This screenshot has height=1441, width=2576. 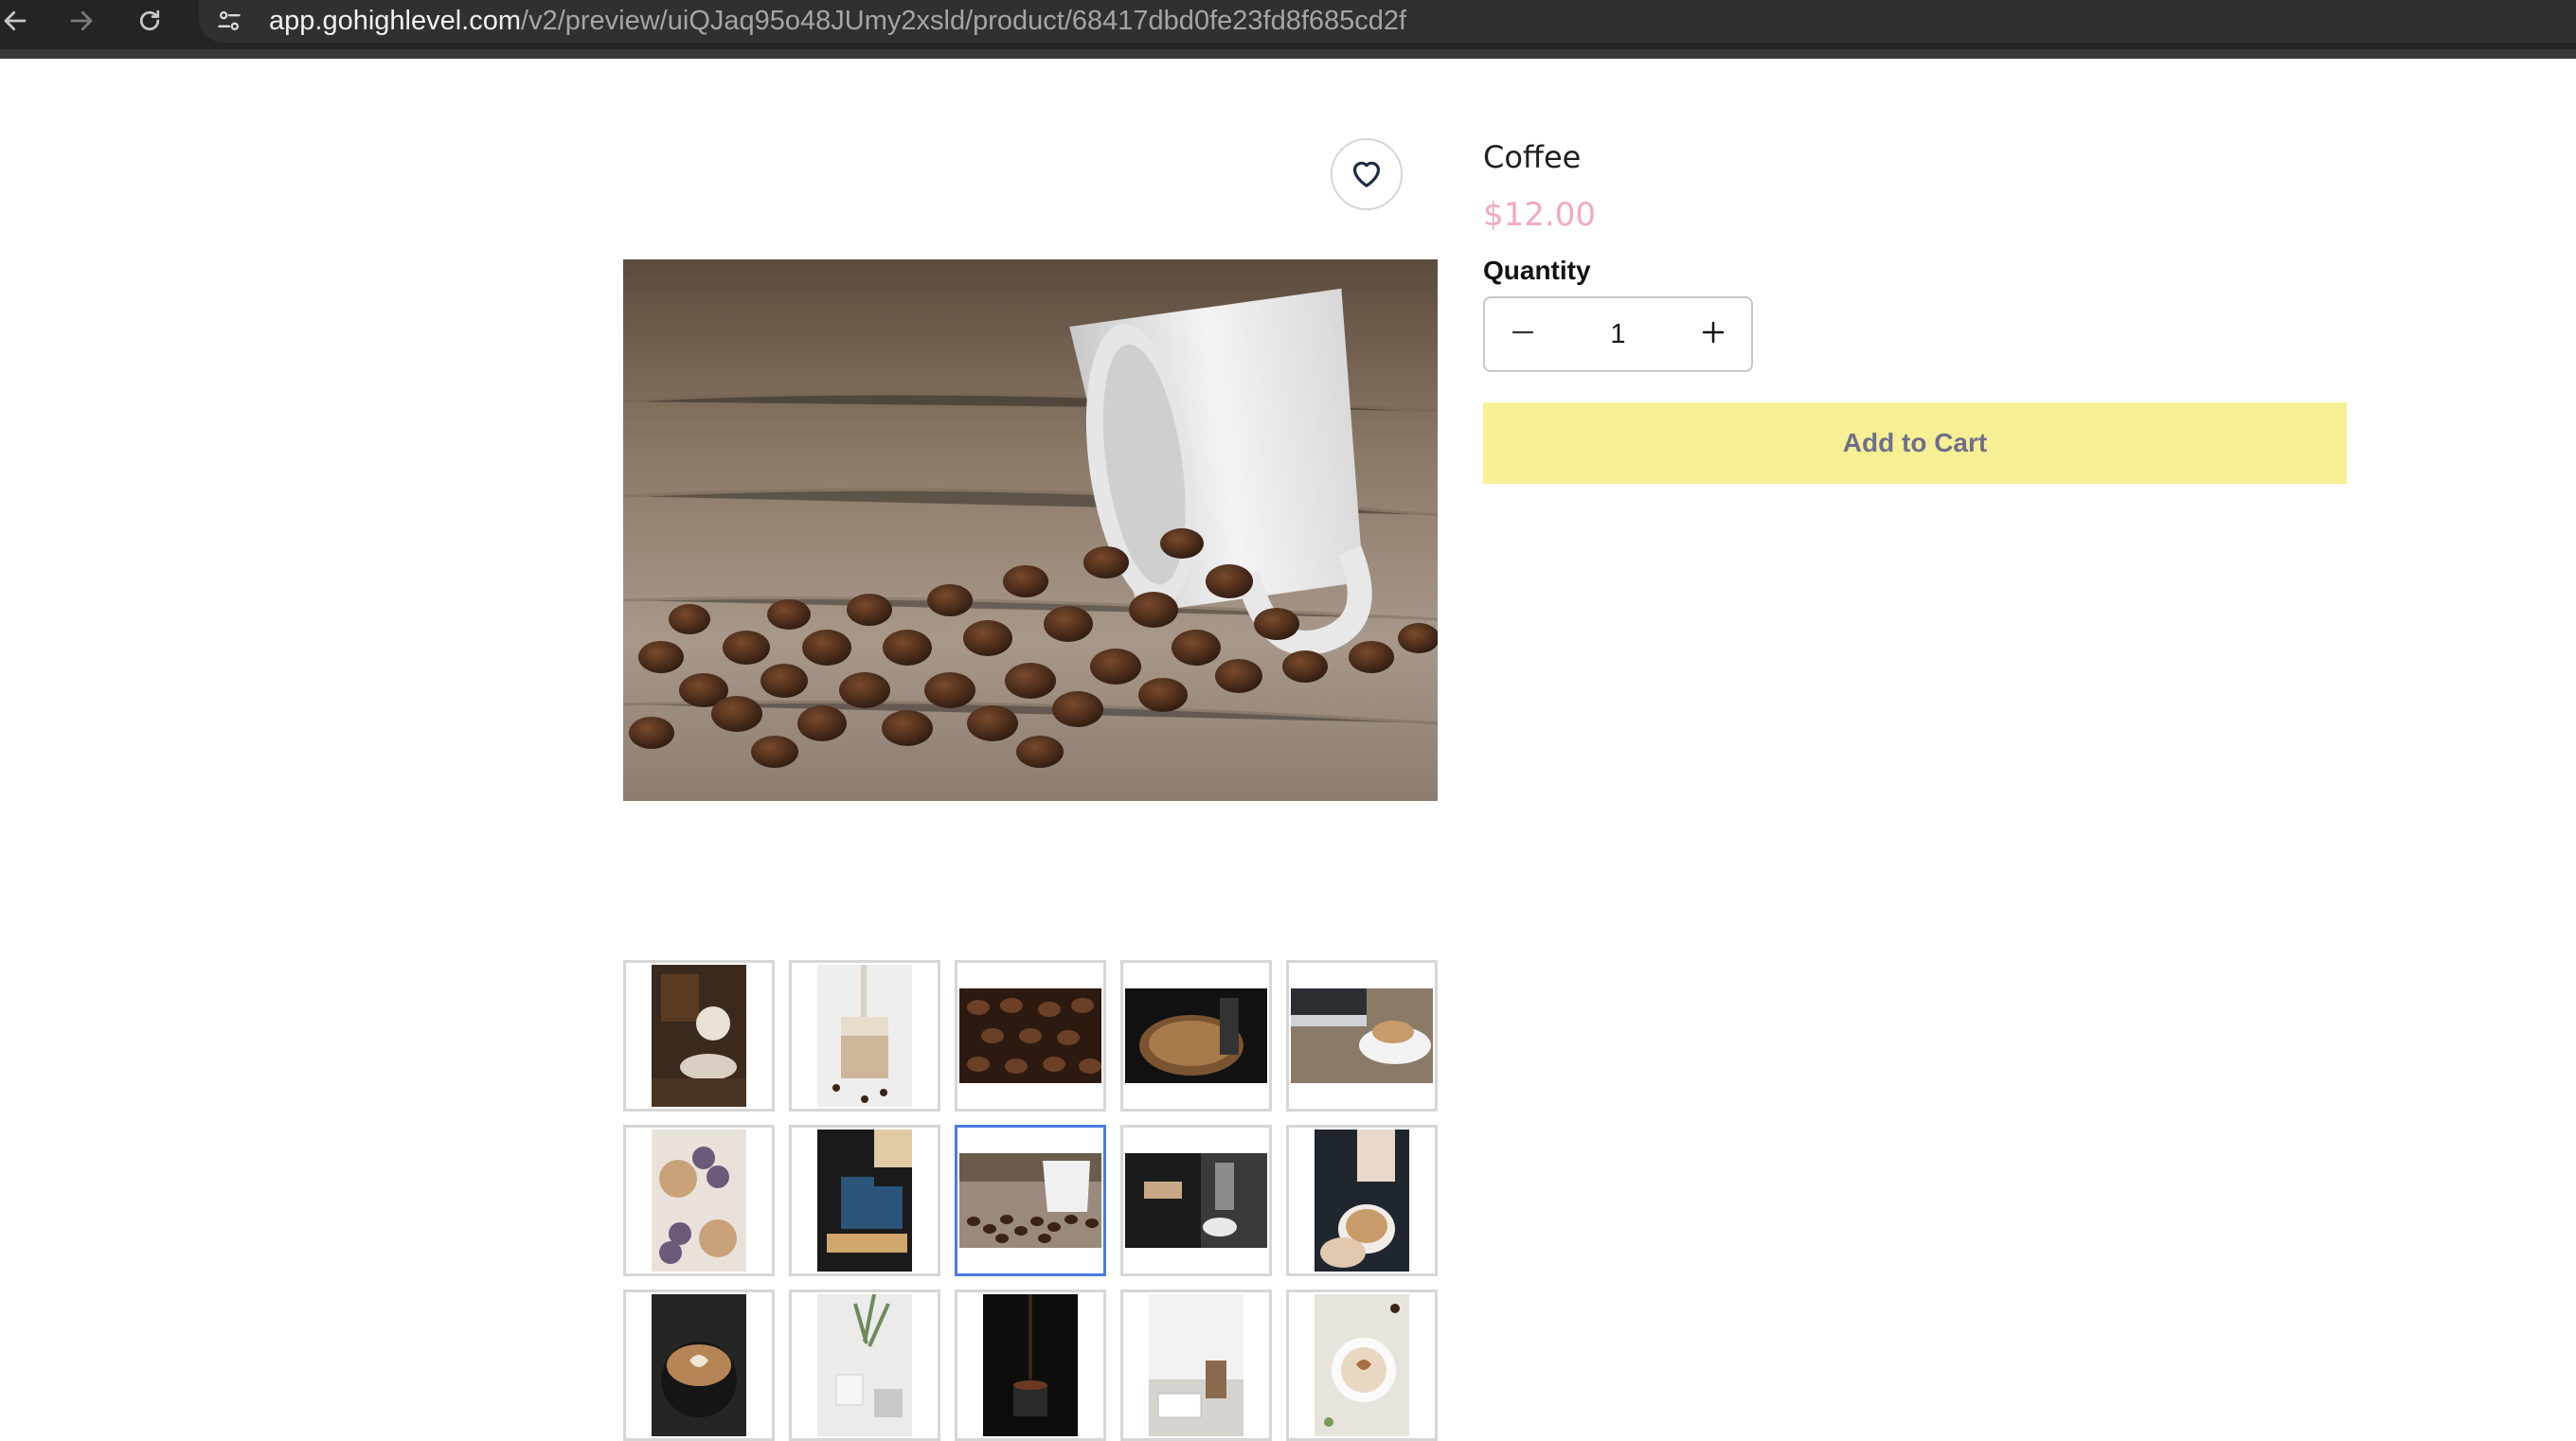 I want to click on minus-icon, so click(x=1523, y=334).